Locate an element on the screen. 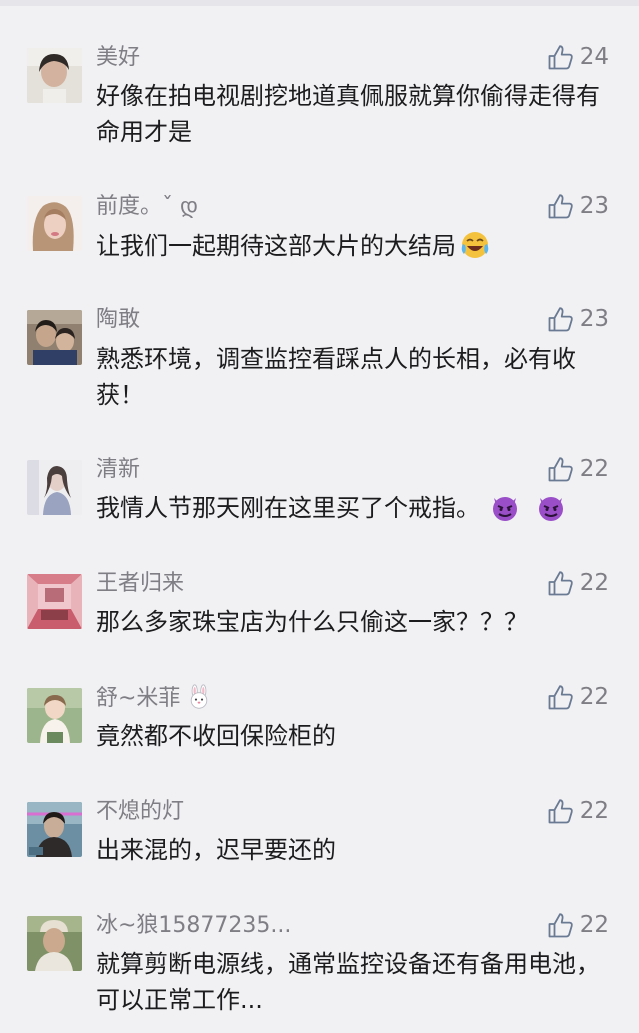 Image resolution: width=639 pixels, height=1033 pixels. like-button: 22 is located at coordinates (577, 925).